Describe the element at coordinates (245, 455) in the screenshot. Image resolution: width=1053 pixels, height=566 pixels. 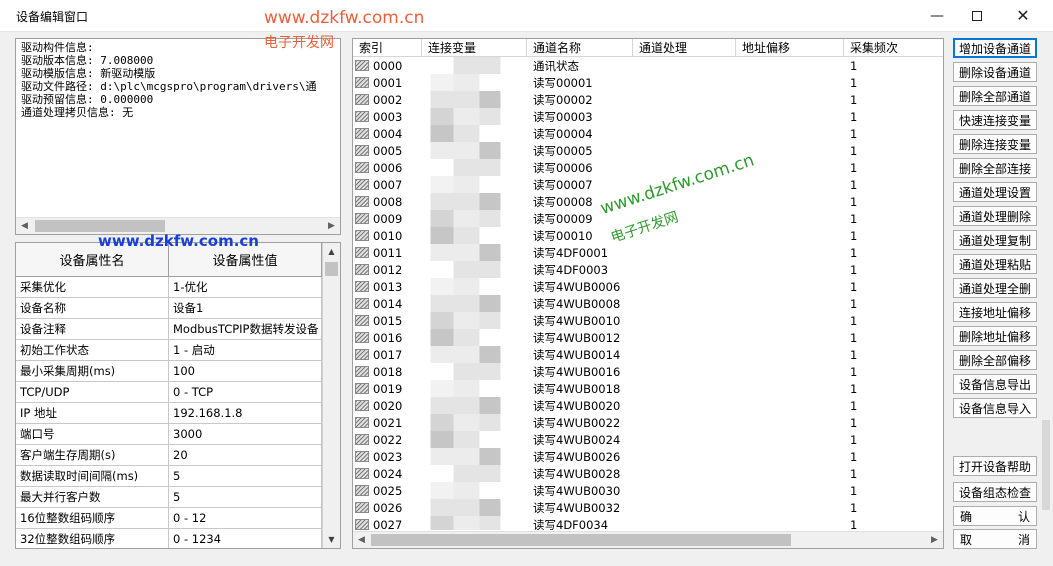
I see `property-value: 20` at that location.